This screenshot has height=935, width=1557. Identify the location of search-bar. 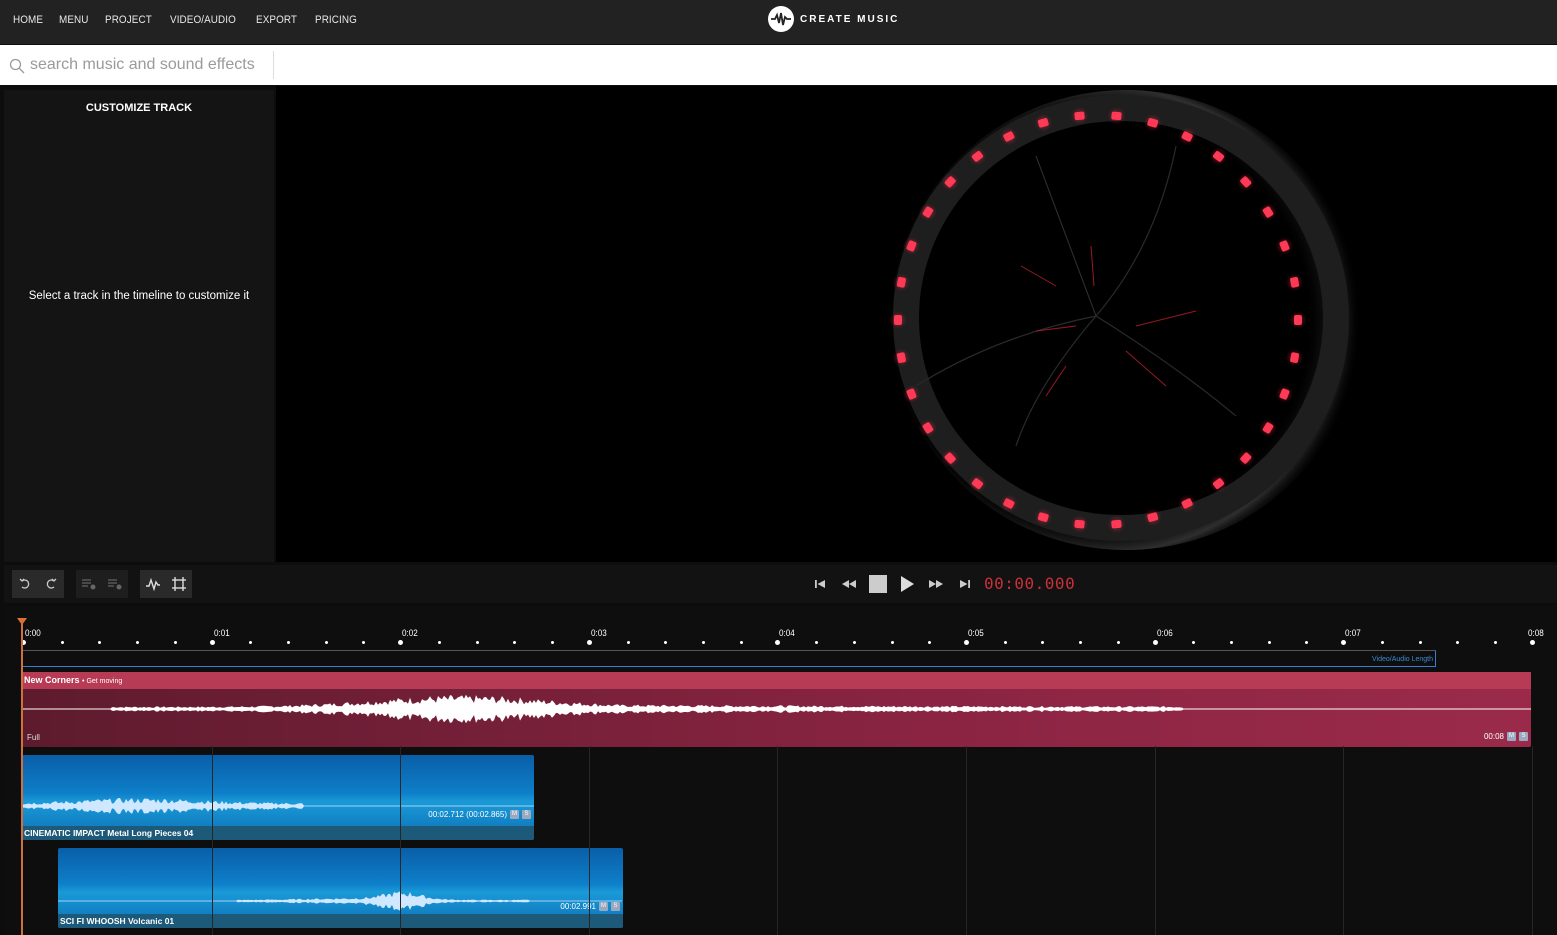
(778, 65).